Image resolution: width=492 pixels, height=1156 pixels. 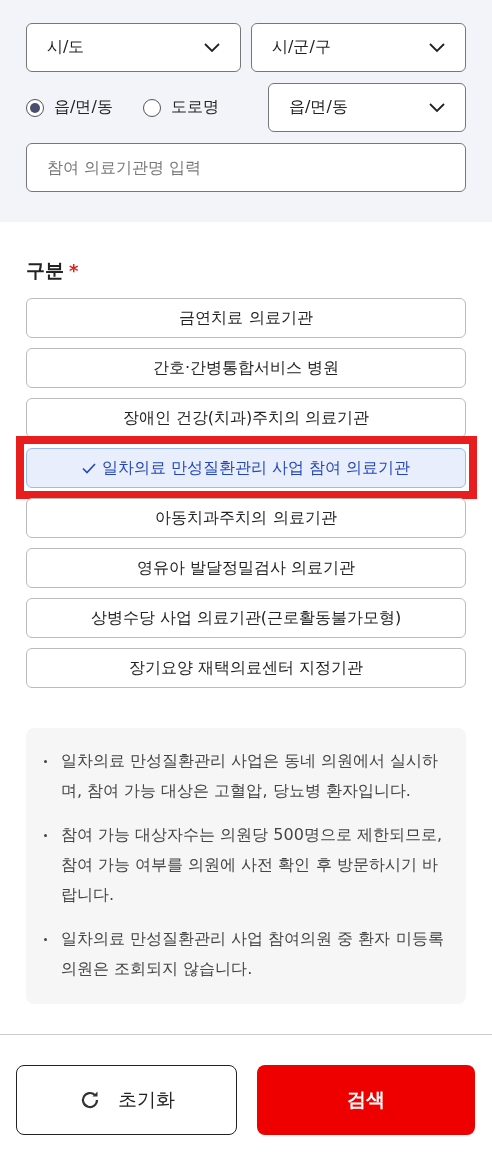 I want to click on reset-button: 초기화, so click(x=126, y=1100).